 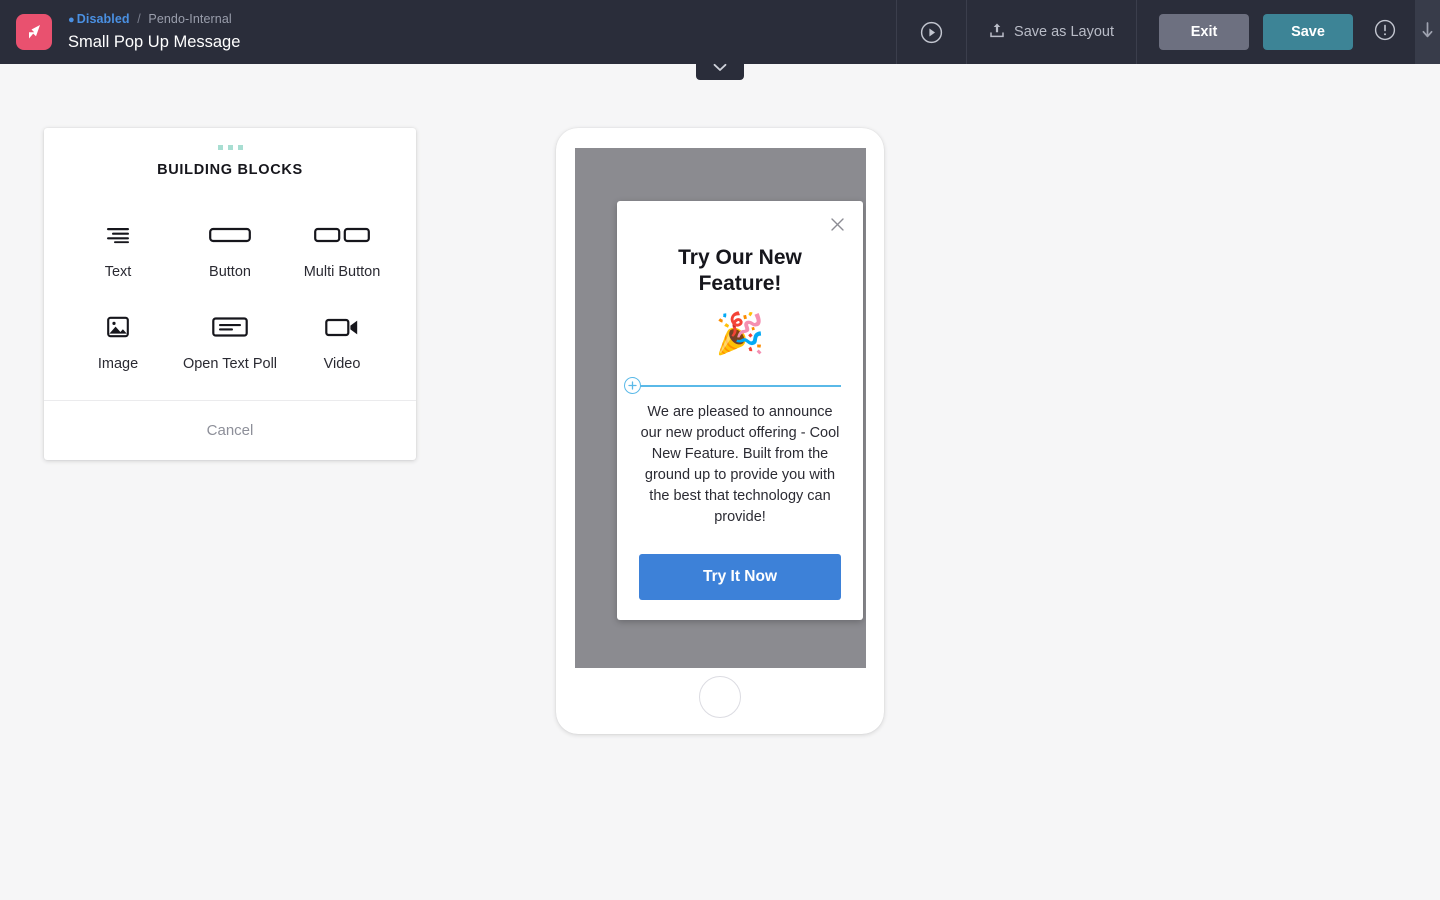 I want to click on exclamation-circle-icon, so click(x=1385, y=32).